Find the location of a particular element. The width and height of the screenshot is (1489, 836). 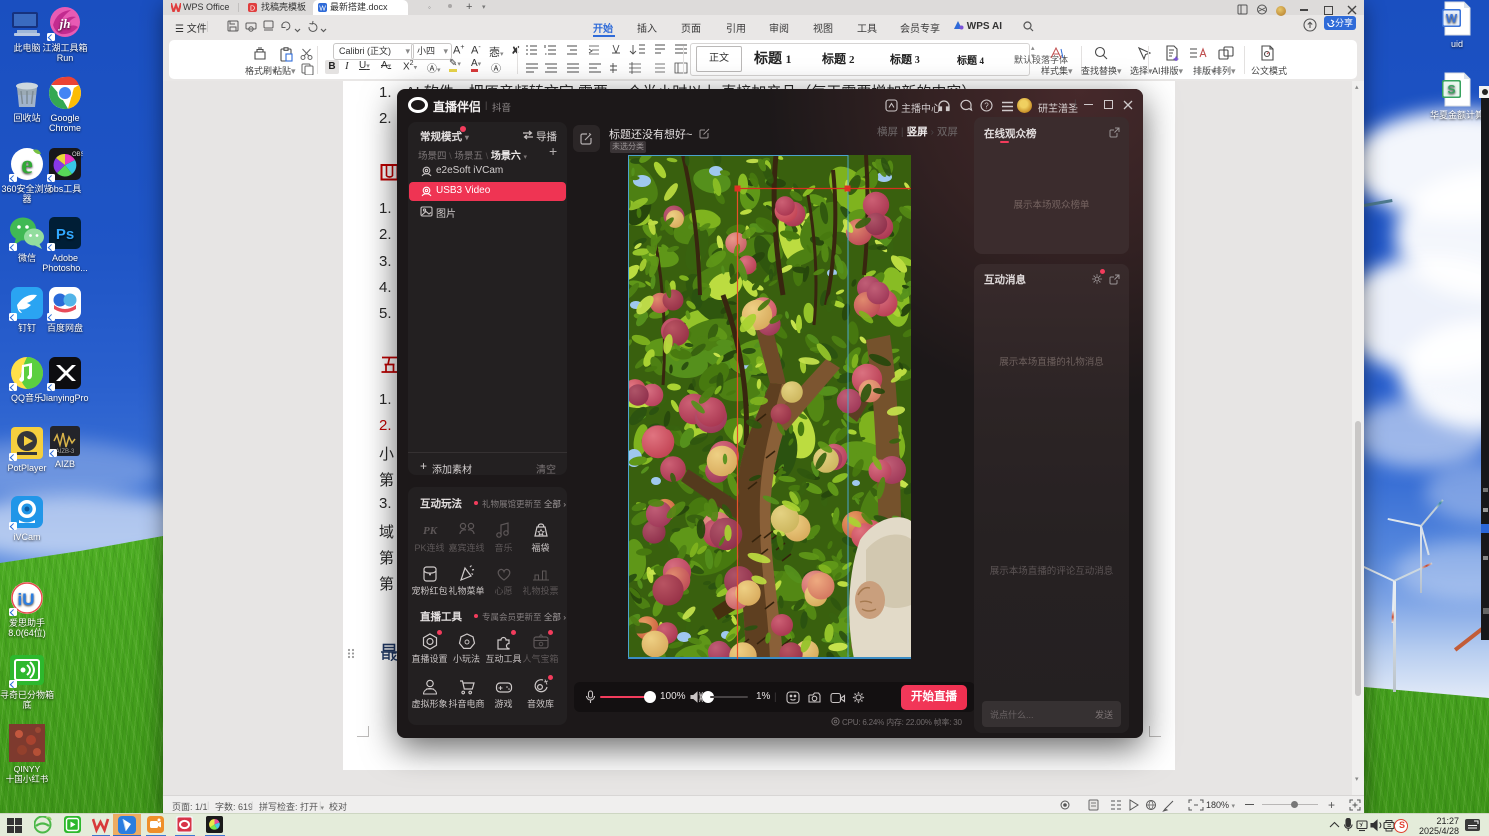

svg-text: D is located at coordinates (252, 9).